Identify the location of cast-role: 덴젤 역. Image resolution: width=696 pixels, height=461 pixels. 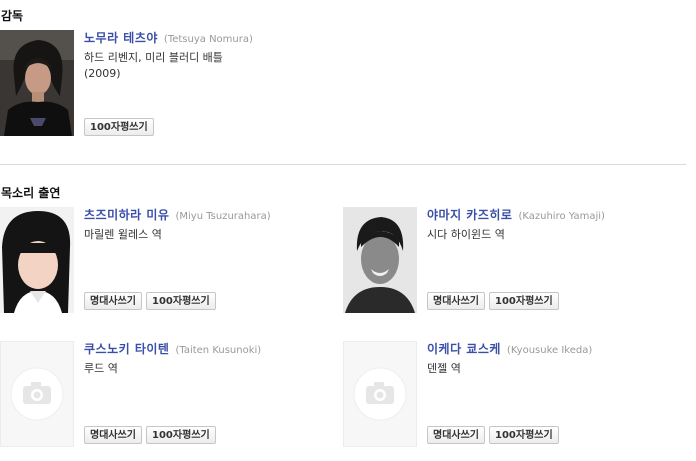
(444, 368).